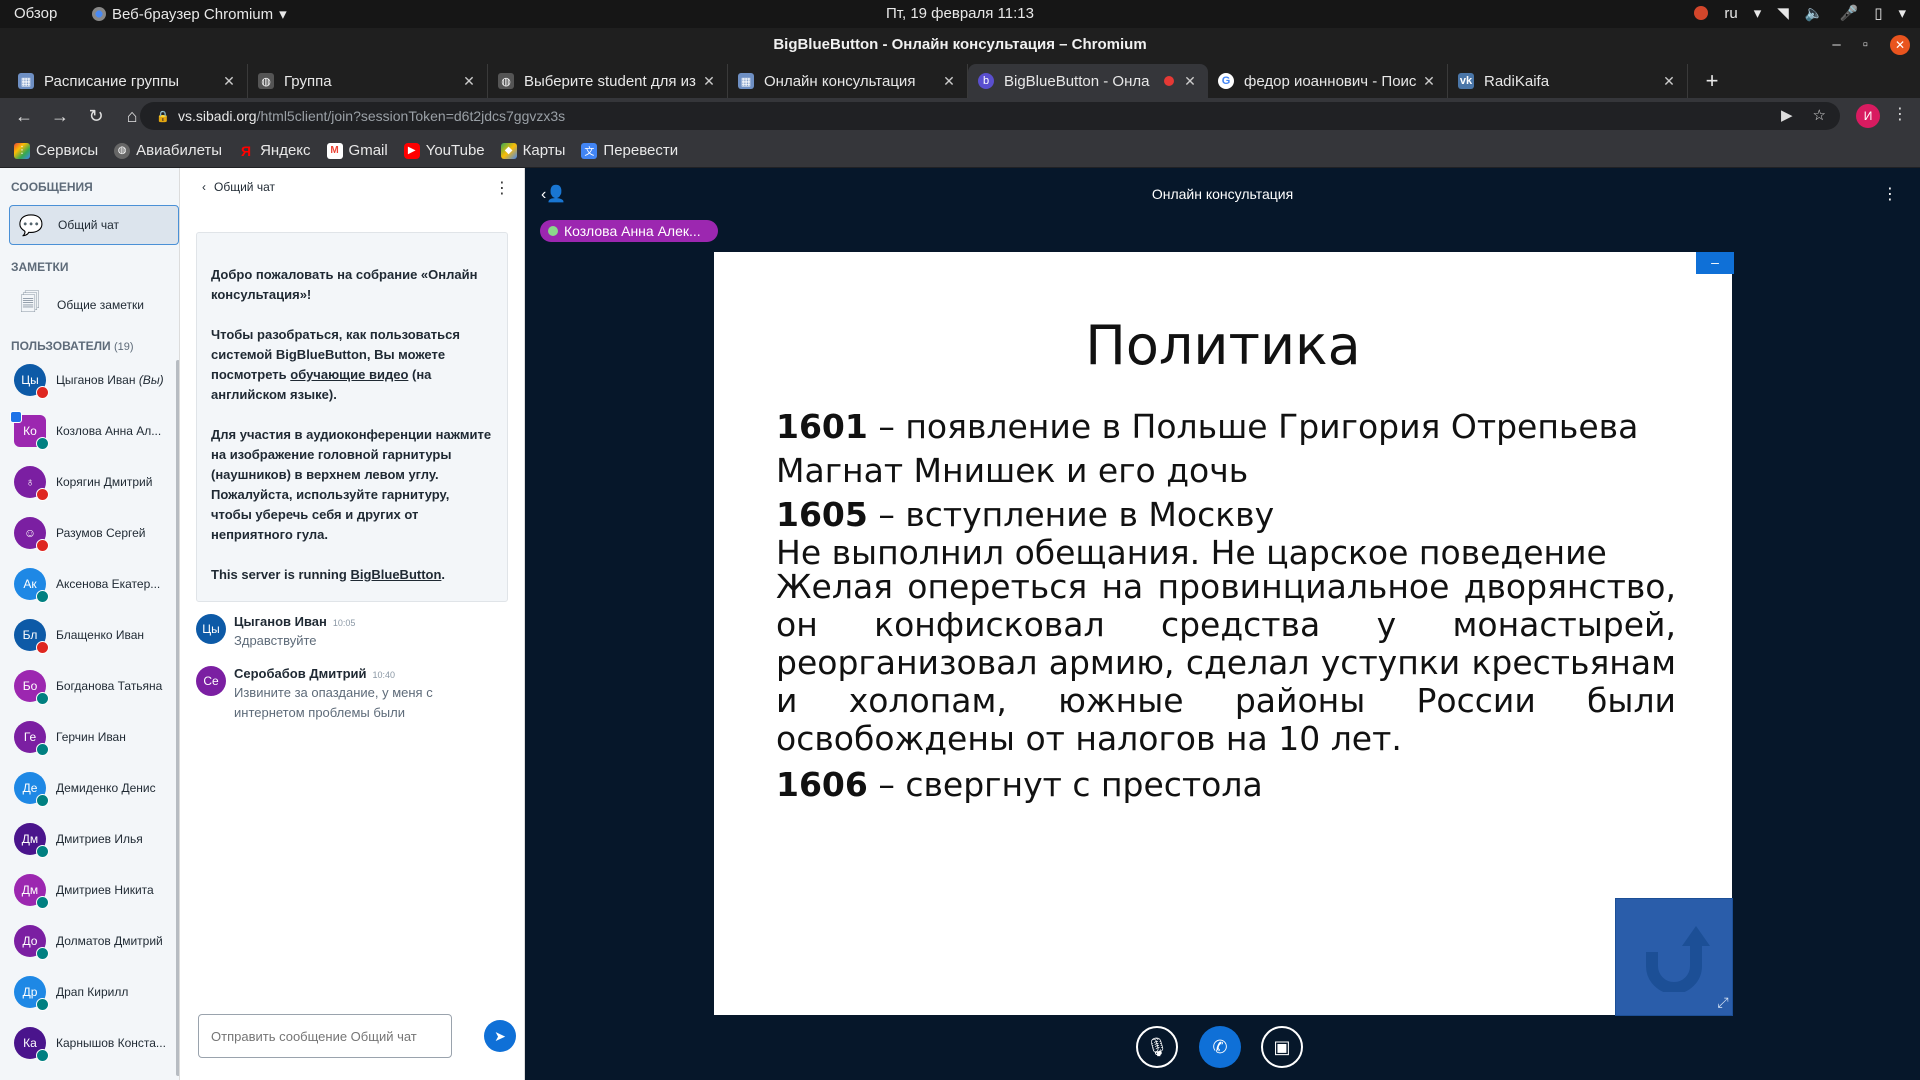 This screenshot has height=1080, width=1920. What do you see at coordinates (1282, 1047) in the screenshot?
I see `share-webcam-button: ▣` at bounding box center [1282, 1047].